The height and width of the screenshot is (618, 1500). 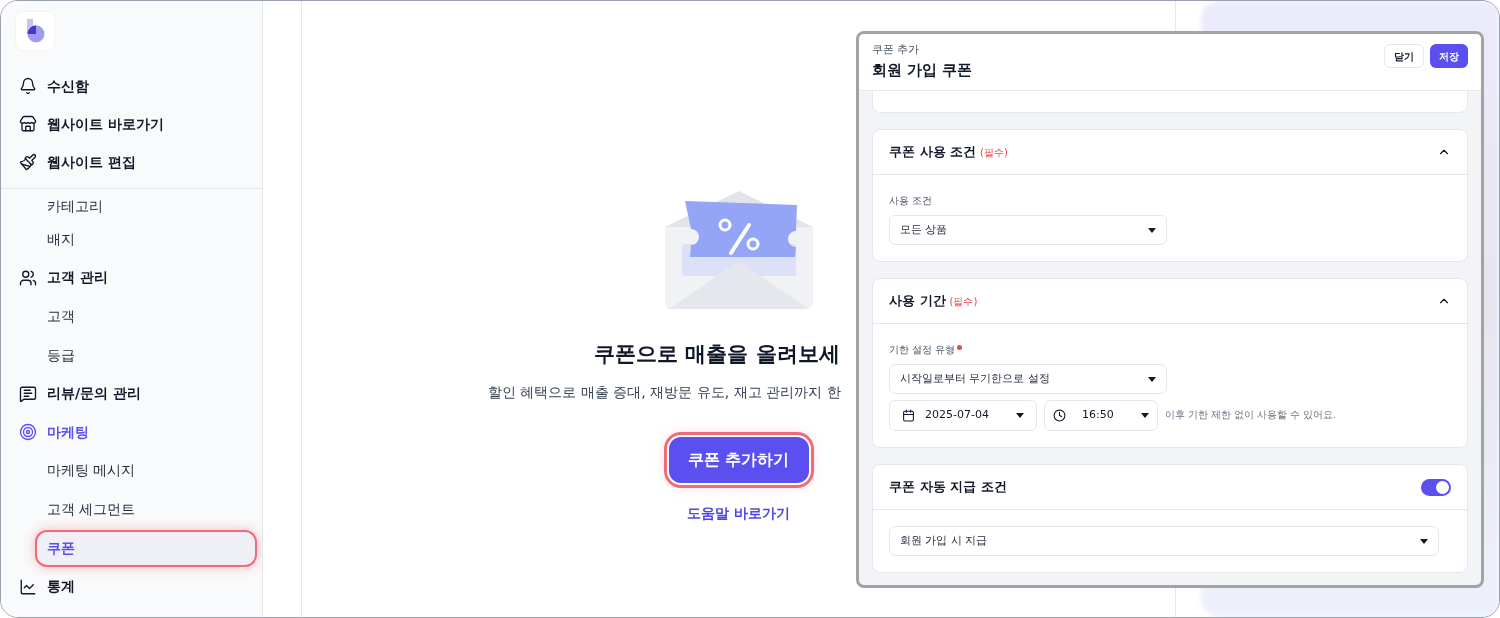 What do you see at coordinates (717, 354) in the screenshot?
I see `empty-state-title: 쿠폰으로 매출을 올려보세` at bounding box center [717, 354].